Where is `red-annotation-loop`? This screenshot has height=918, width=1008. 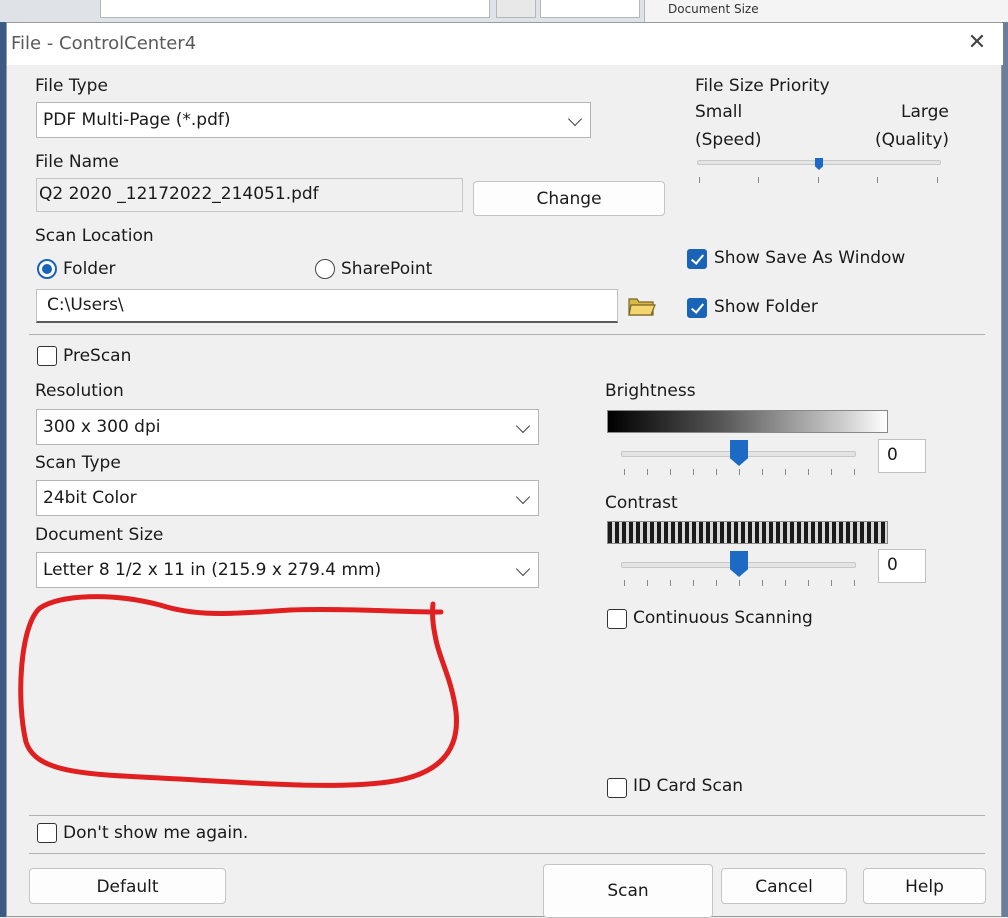 red-annotation-loop is located at coordinates (238, 691).